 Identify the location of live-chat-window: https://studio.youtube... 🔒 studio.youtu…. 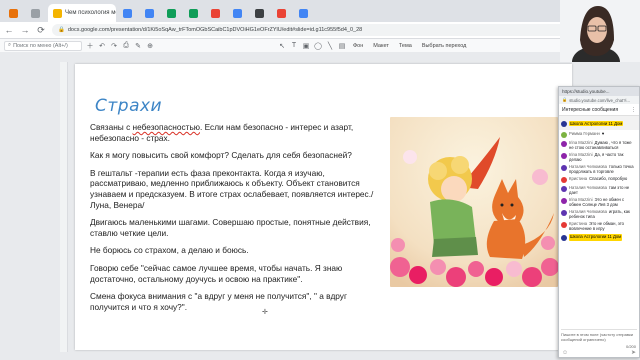
(599, 222).